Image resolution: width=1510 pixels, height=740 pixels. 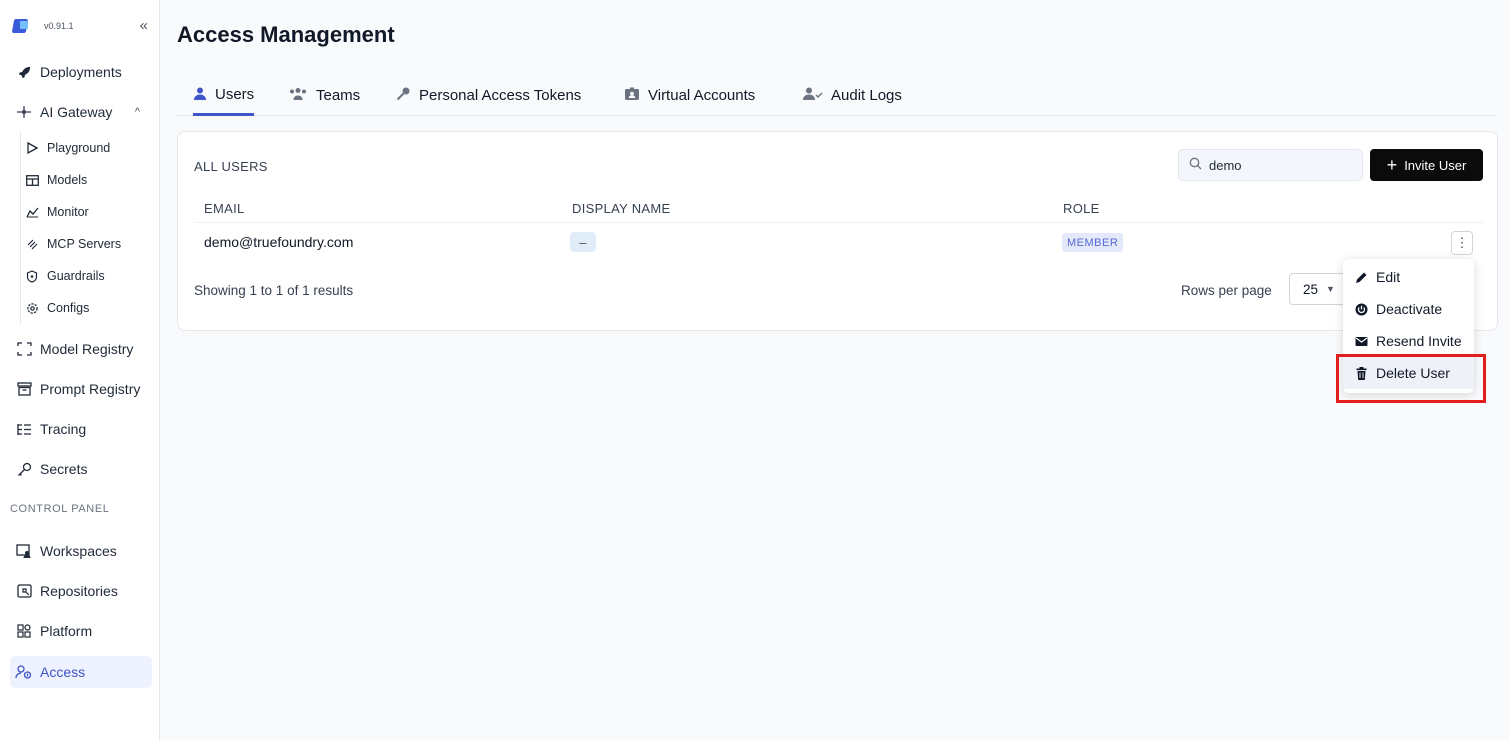 I want to click on sidebar-item-label: Access, so click(x=63, y=672).